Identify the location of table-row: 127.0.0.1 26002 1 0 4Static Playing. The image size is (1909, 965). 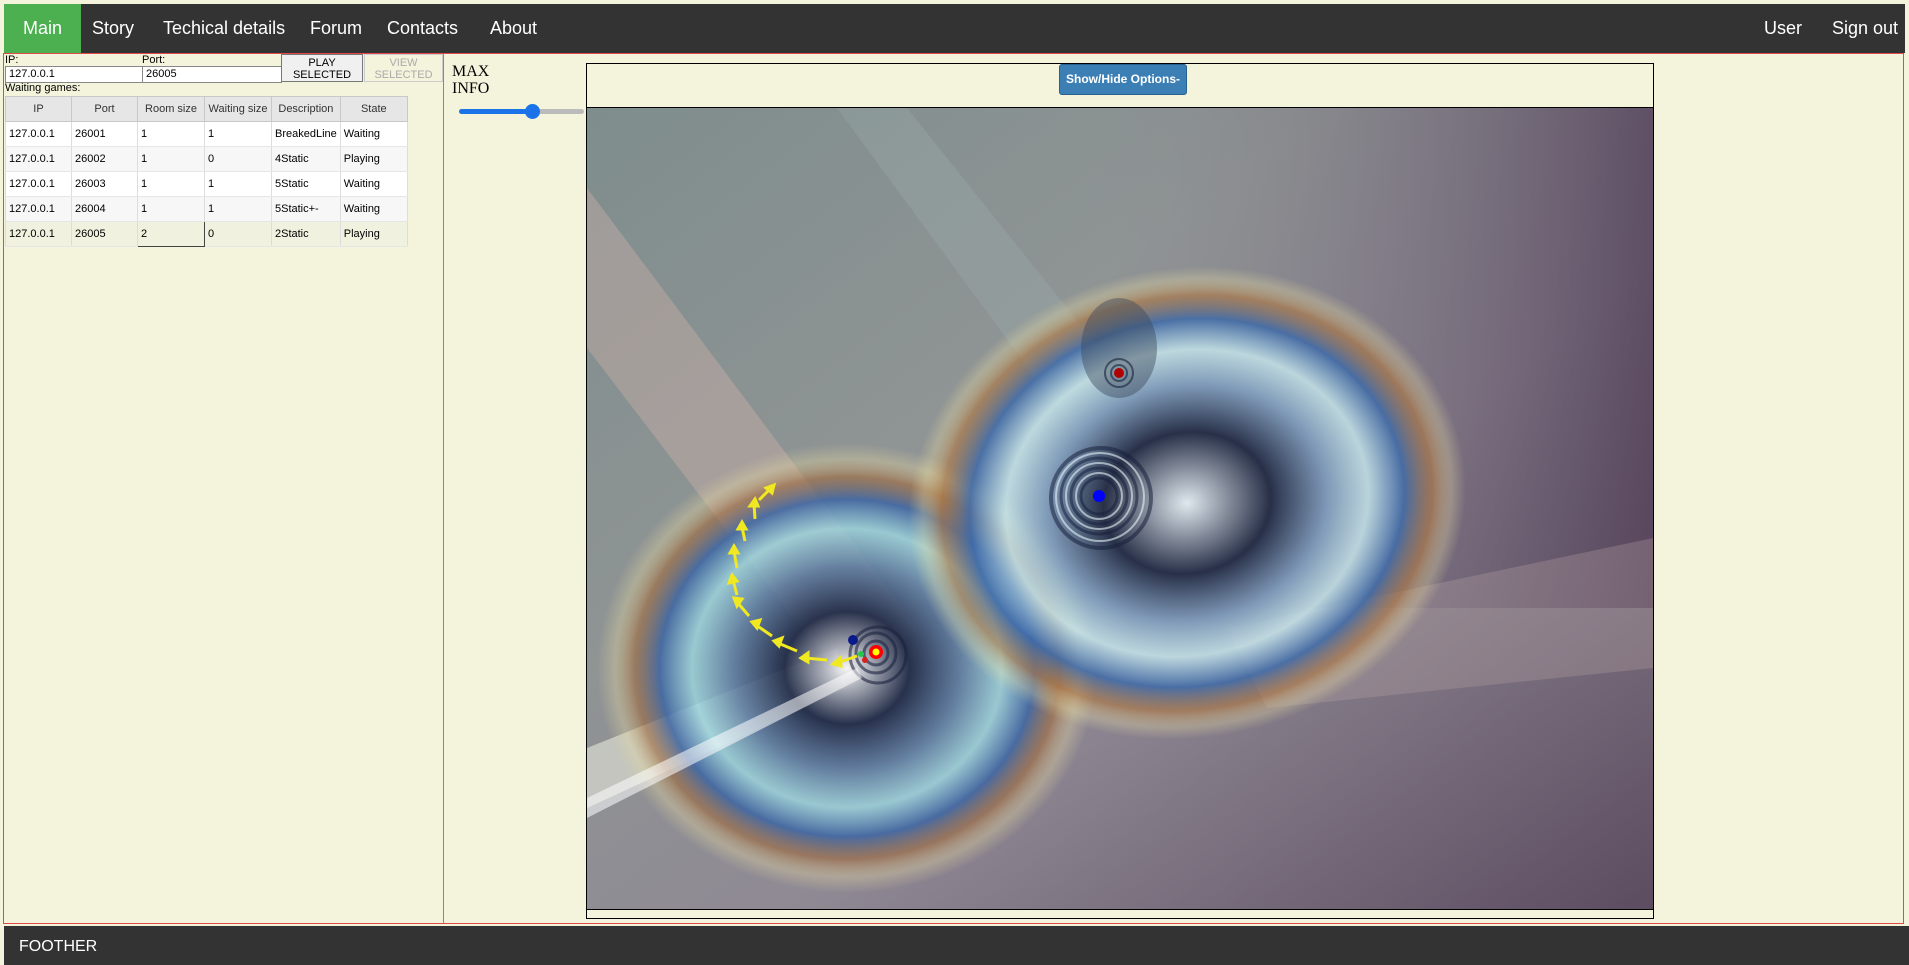
(206, 159).